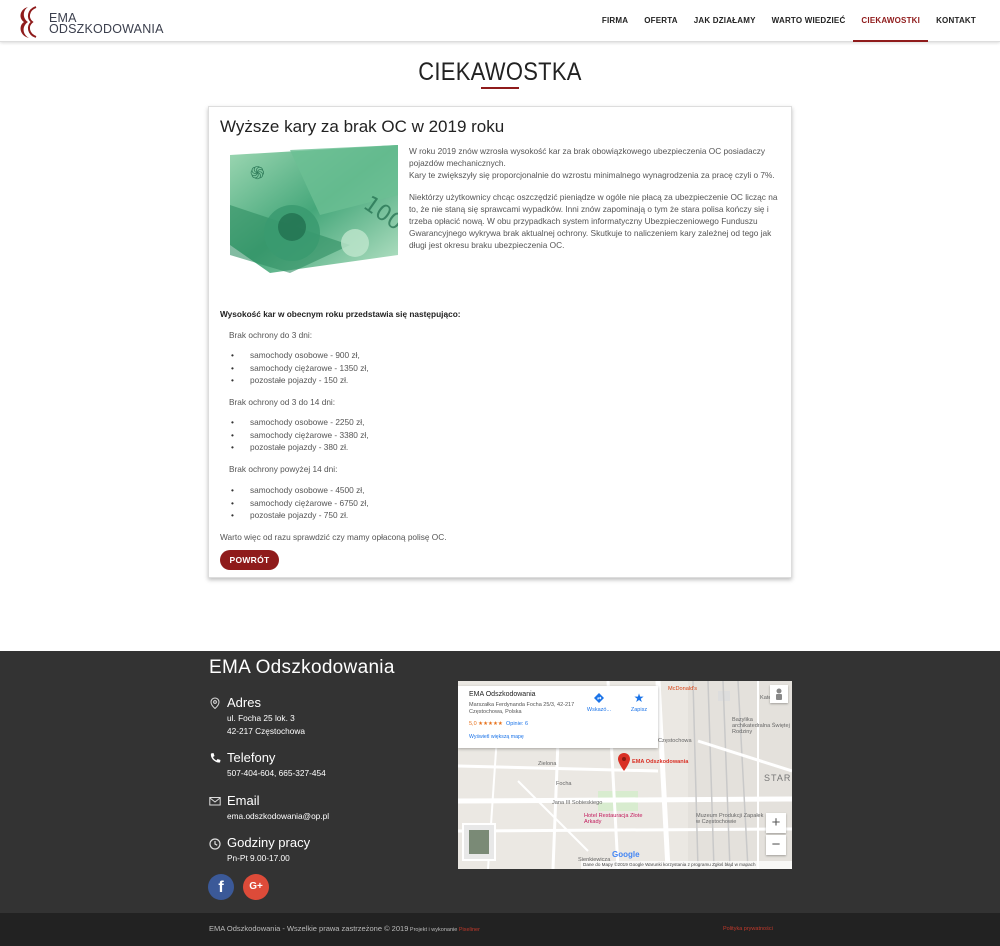  Describe the element at coordinates (761, 726) in the screenshot. I see `map-label-bazylika: Bazylika archikatedralna Świętej Rodziny` at that location.